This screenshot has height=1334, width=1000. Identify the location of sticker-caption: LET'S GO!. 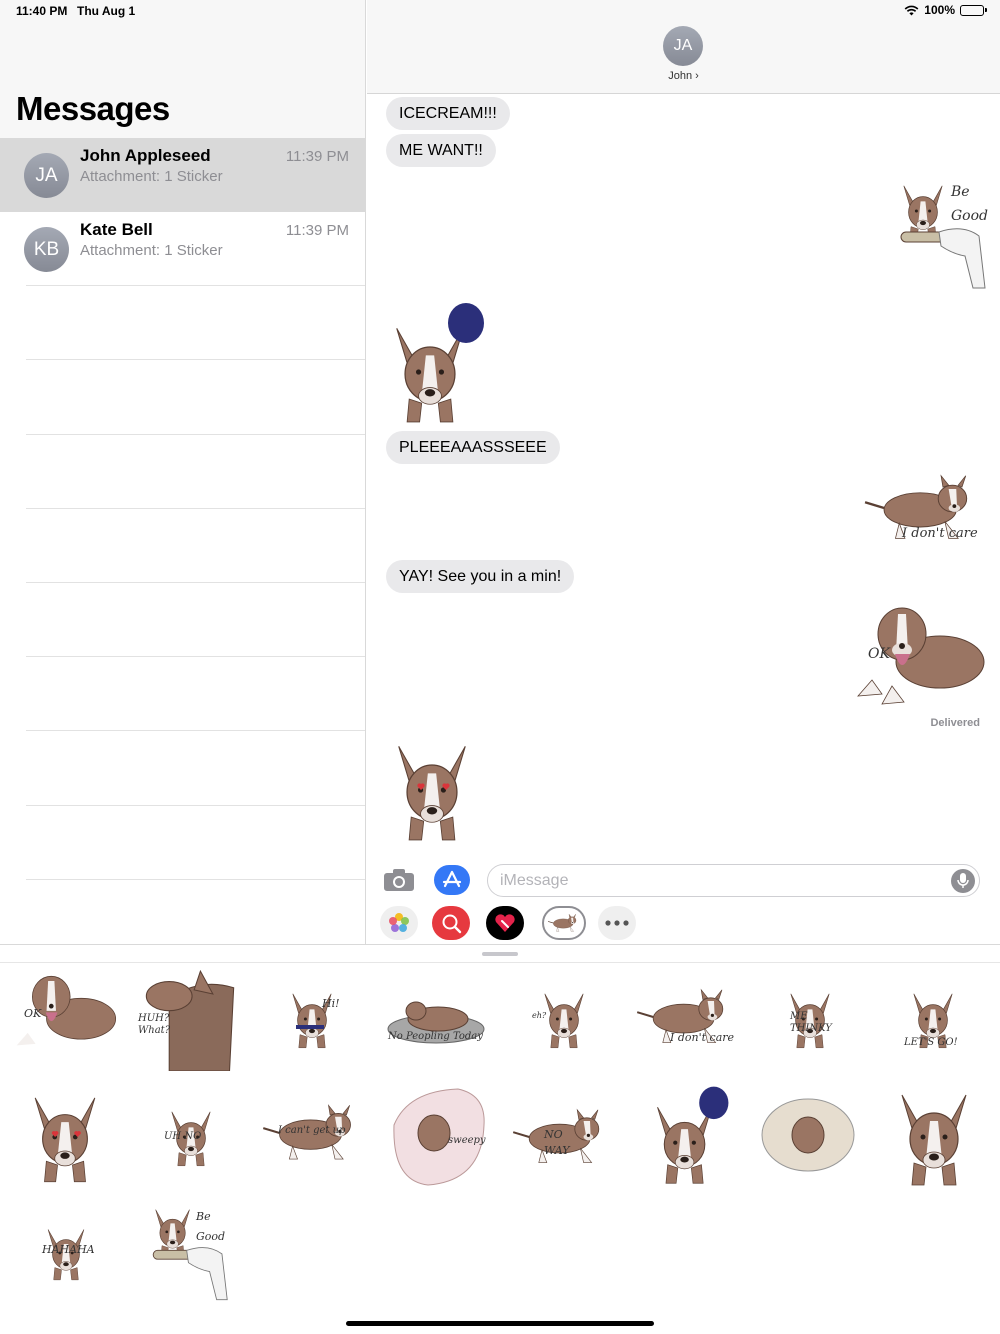
(931, 1042).